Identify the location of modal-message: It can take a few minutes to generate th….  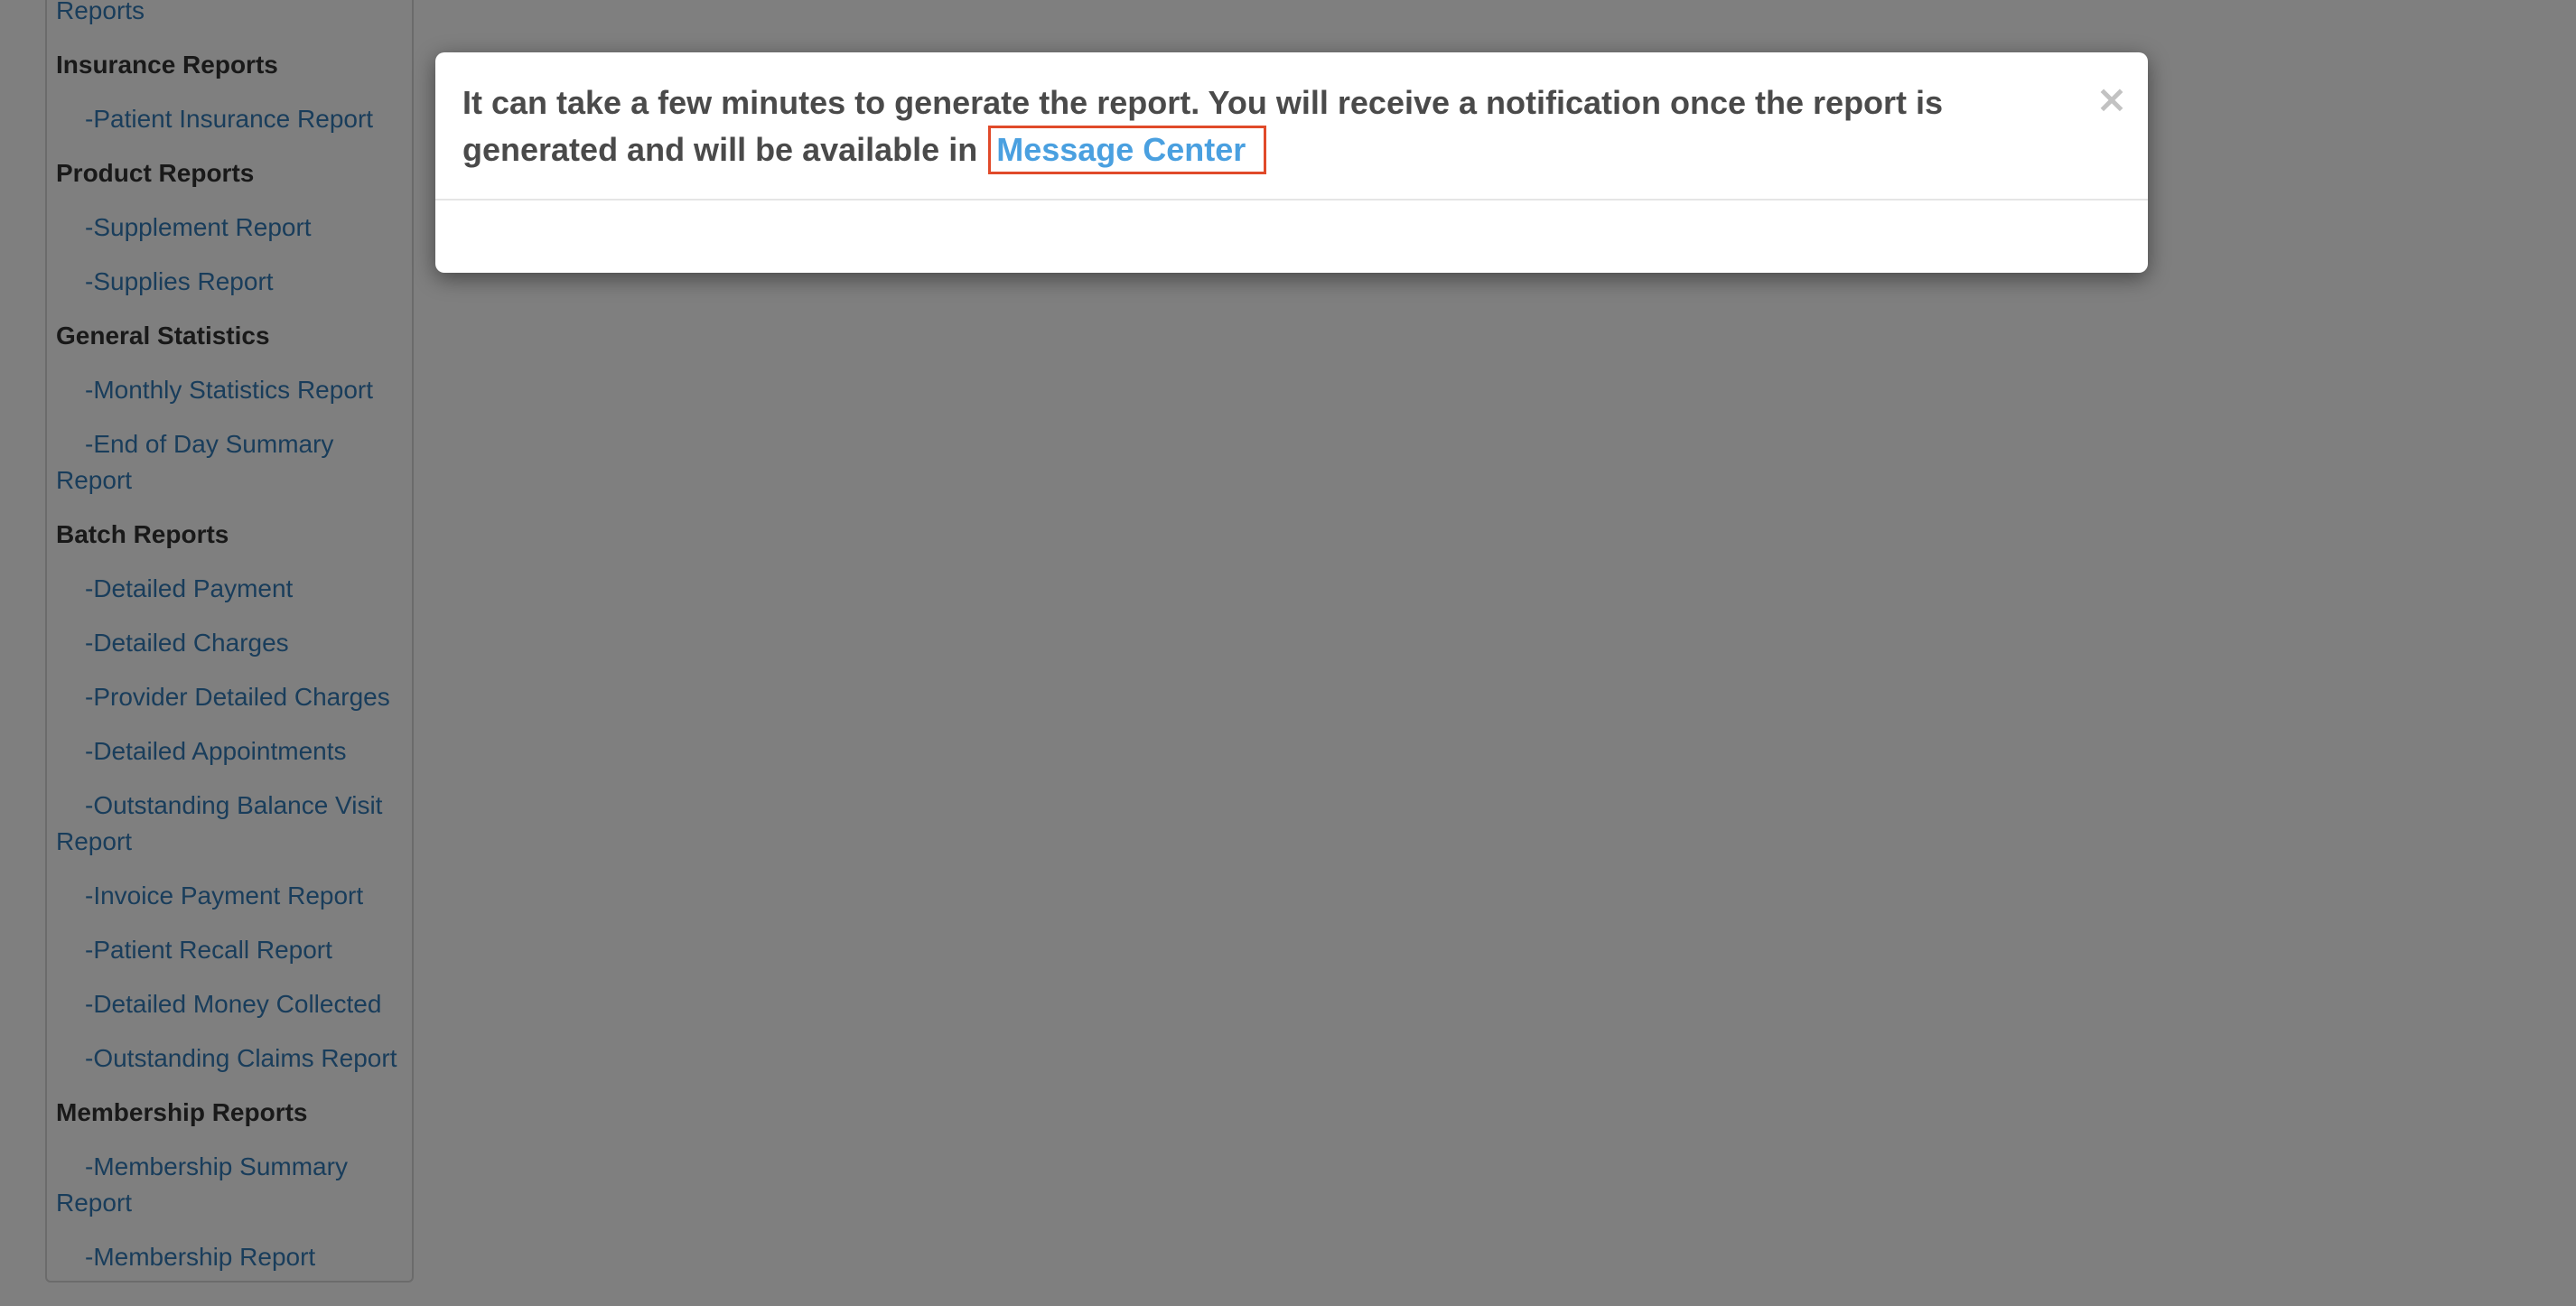
(1257, 126).